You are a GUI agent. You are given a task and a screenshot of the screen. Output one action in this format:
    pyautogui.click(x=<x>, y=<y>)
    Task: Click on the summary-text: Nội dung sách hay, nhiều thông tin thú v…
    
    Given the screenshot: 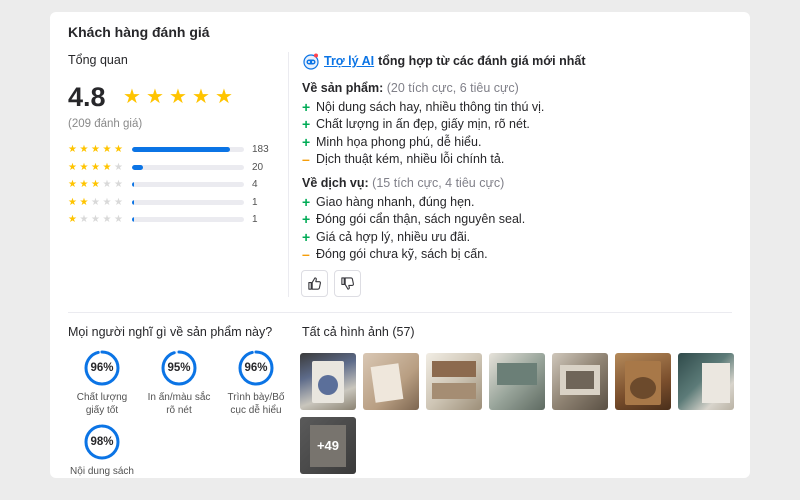 What is the action you would take?
    pyautogui.click(x=430, y=106)
    